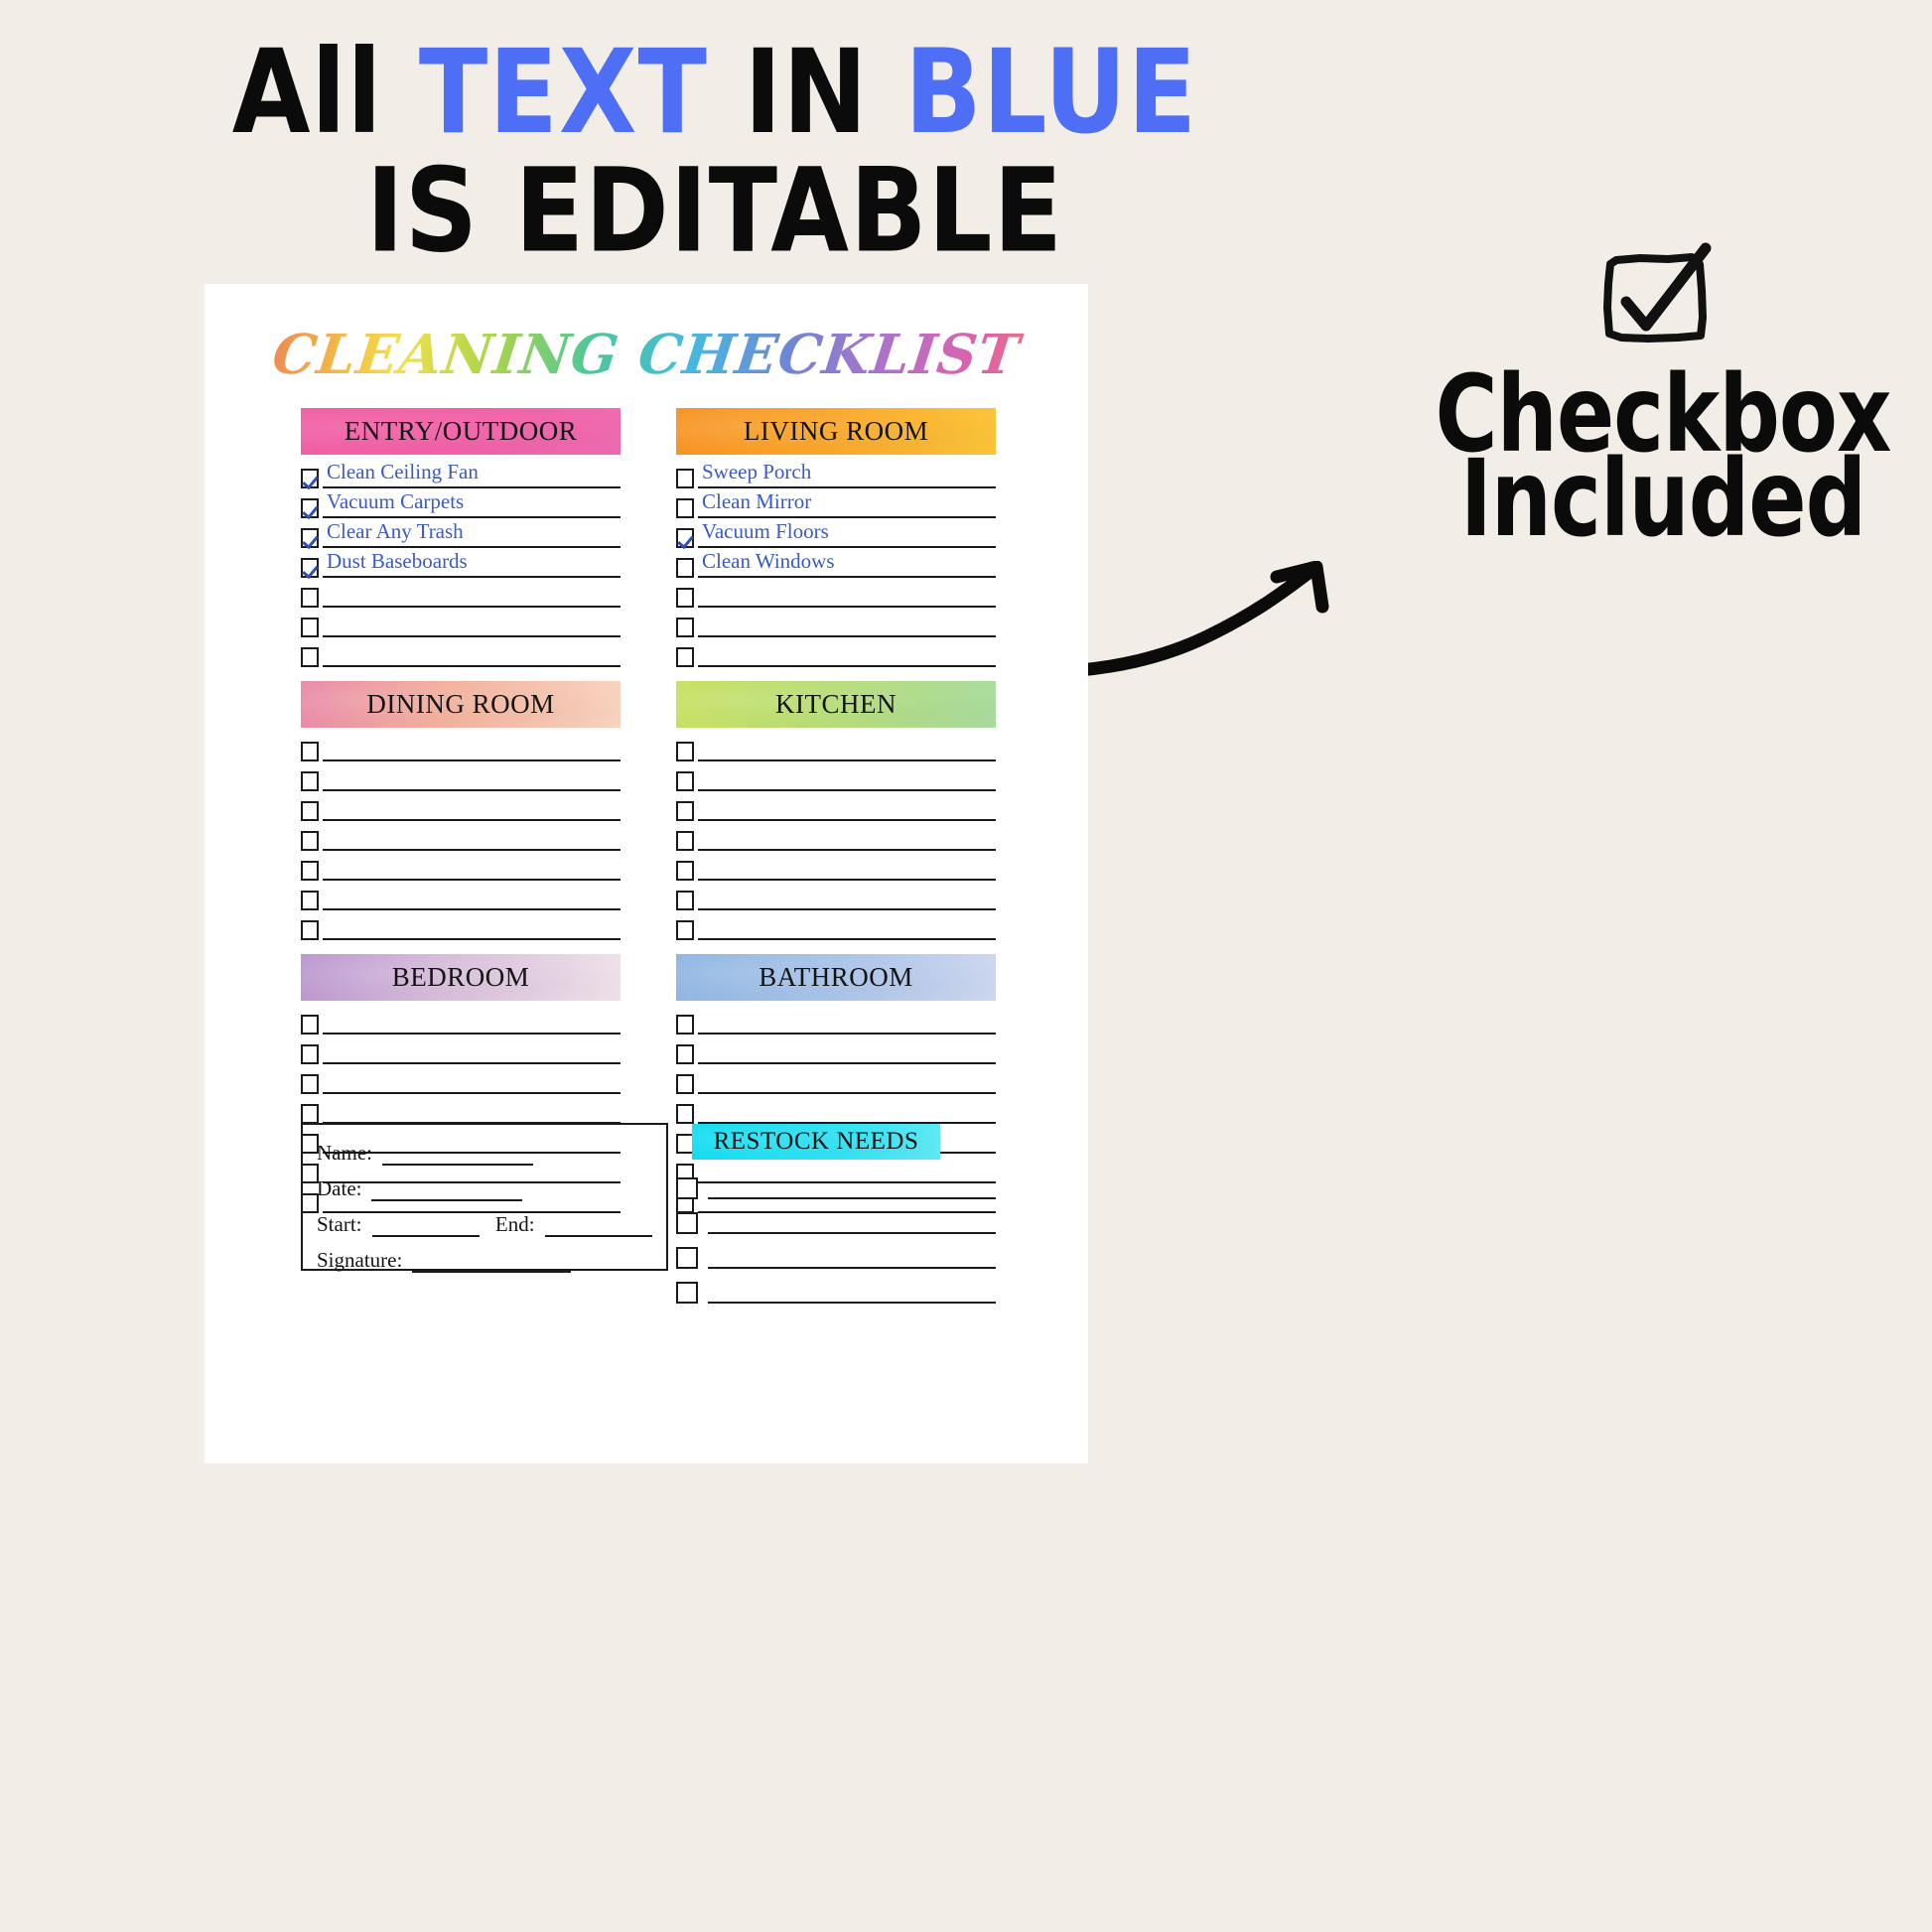  I want to click on checklist-row: Clear Any Trash, so click(461, 533).